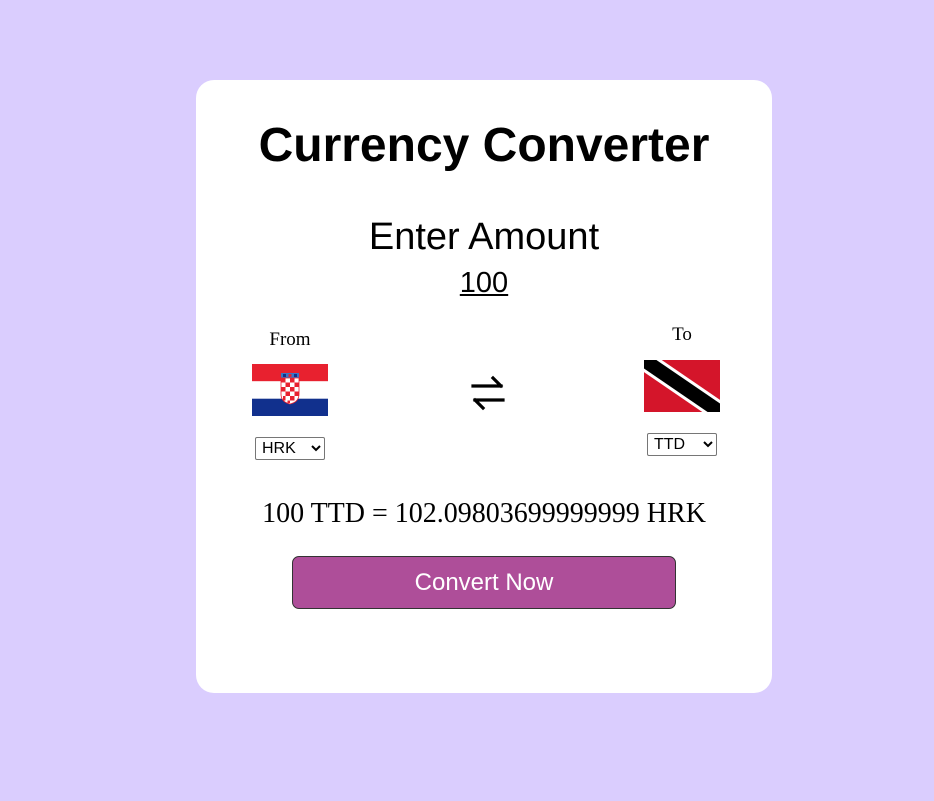  Describe the element at coordinates (682, 444) in the screenshot. I see `to-currency-select: TTD` at that location.